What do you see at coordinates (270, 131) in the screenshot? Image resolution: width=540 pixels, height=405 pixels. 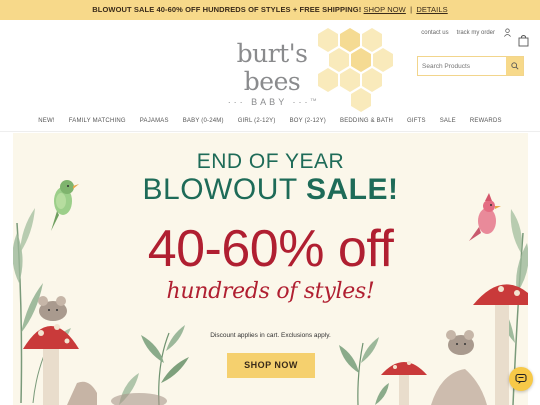 I see `header-divider` at bounding box center [270, 131].